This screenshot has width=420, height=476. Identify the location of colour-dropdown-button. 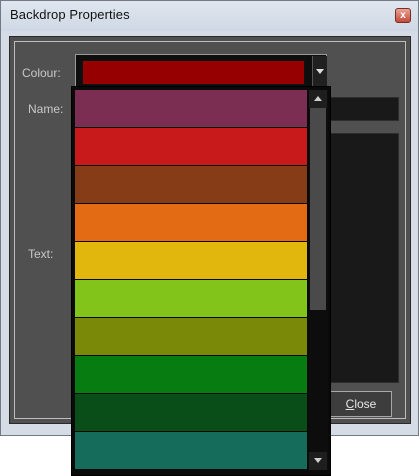
(319, 72).